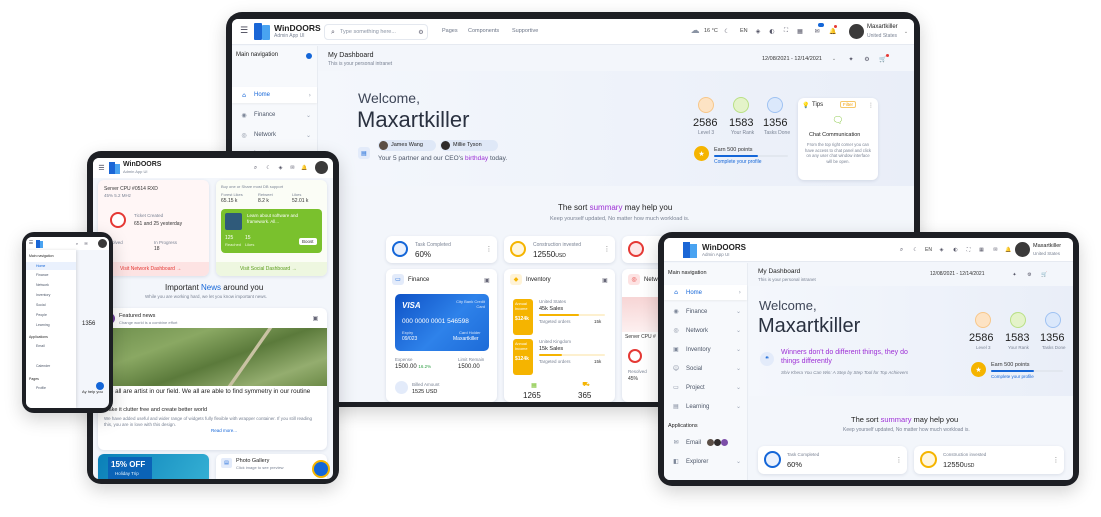 This screenshot has height=517, width=1101. Describe the element at coordinates (906, 32) in the screenshot. I see `user-menu-chevron-icon: ⌄` at that location.